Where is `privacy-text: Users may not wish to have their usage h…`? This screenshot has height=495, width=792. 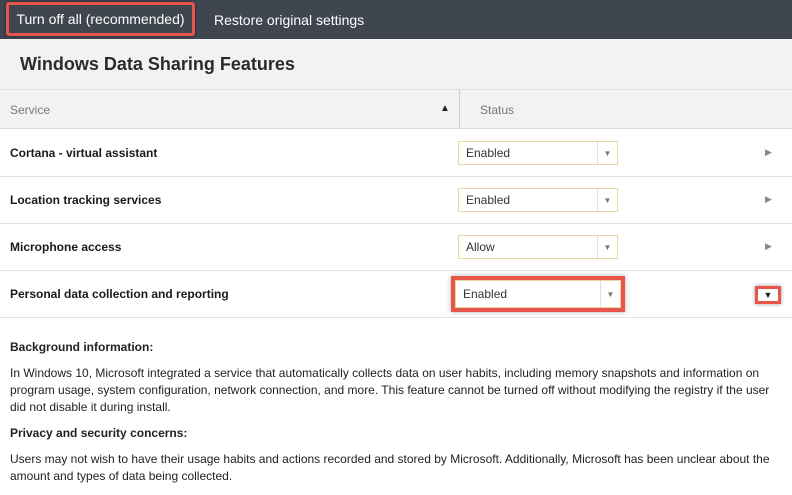
privacy-text: Users may not wish to have their usage h… is located at coordinates (390, 467).